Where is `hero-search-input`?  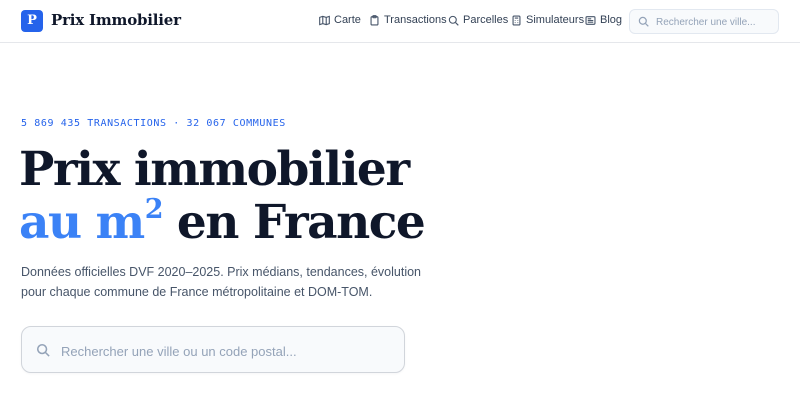
hero-search-input is located at coordinates (226, 351).